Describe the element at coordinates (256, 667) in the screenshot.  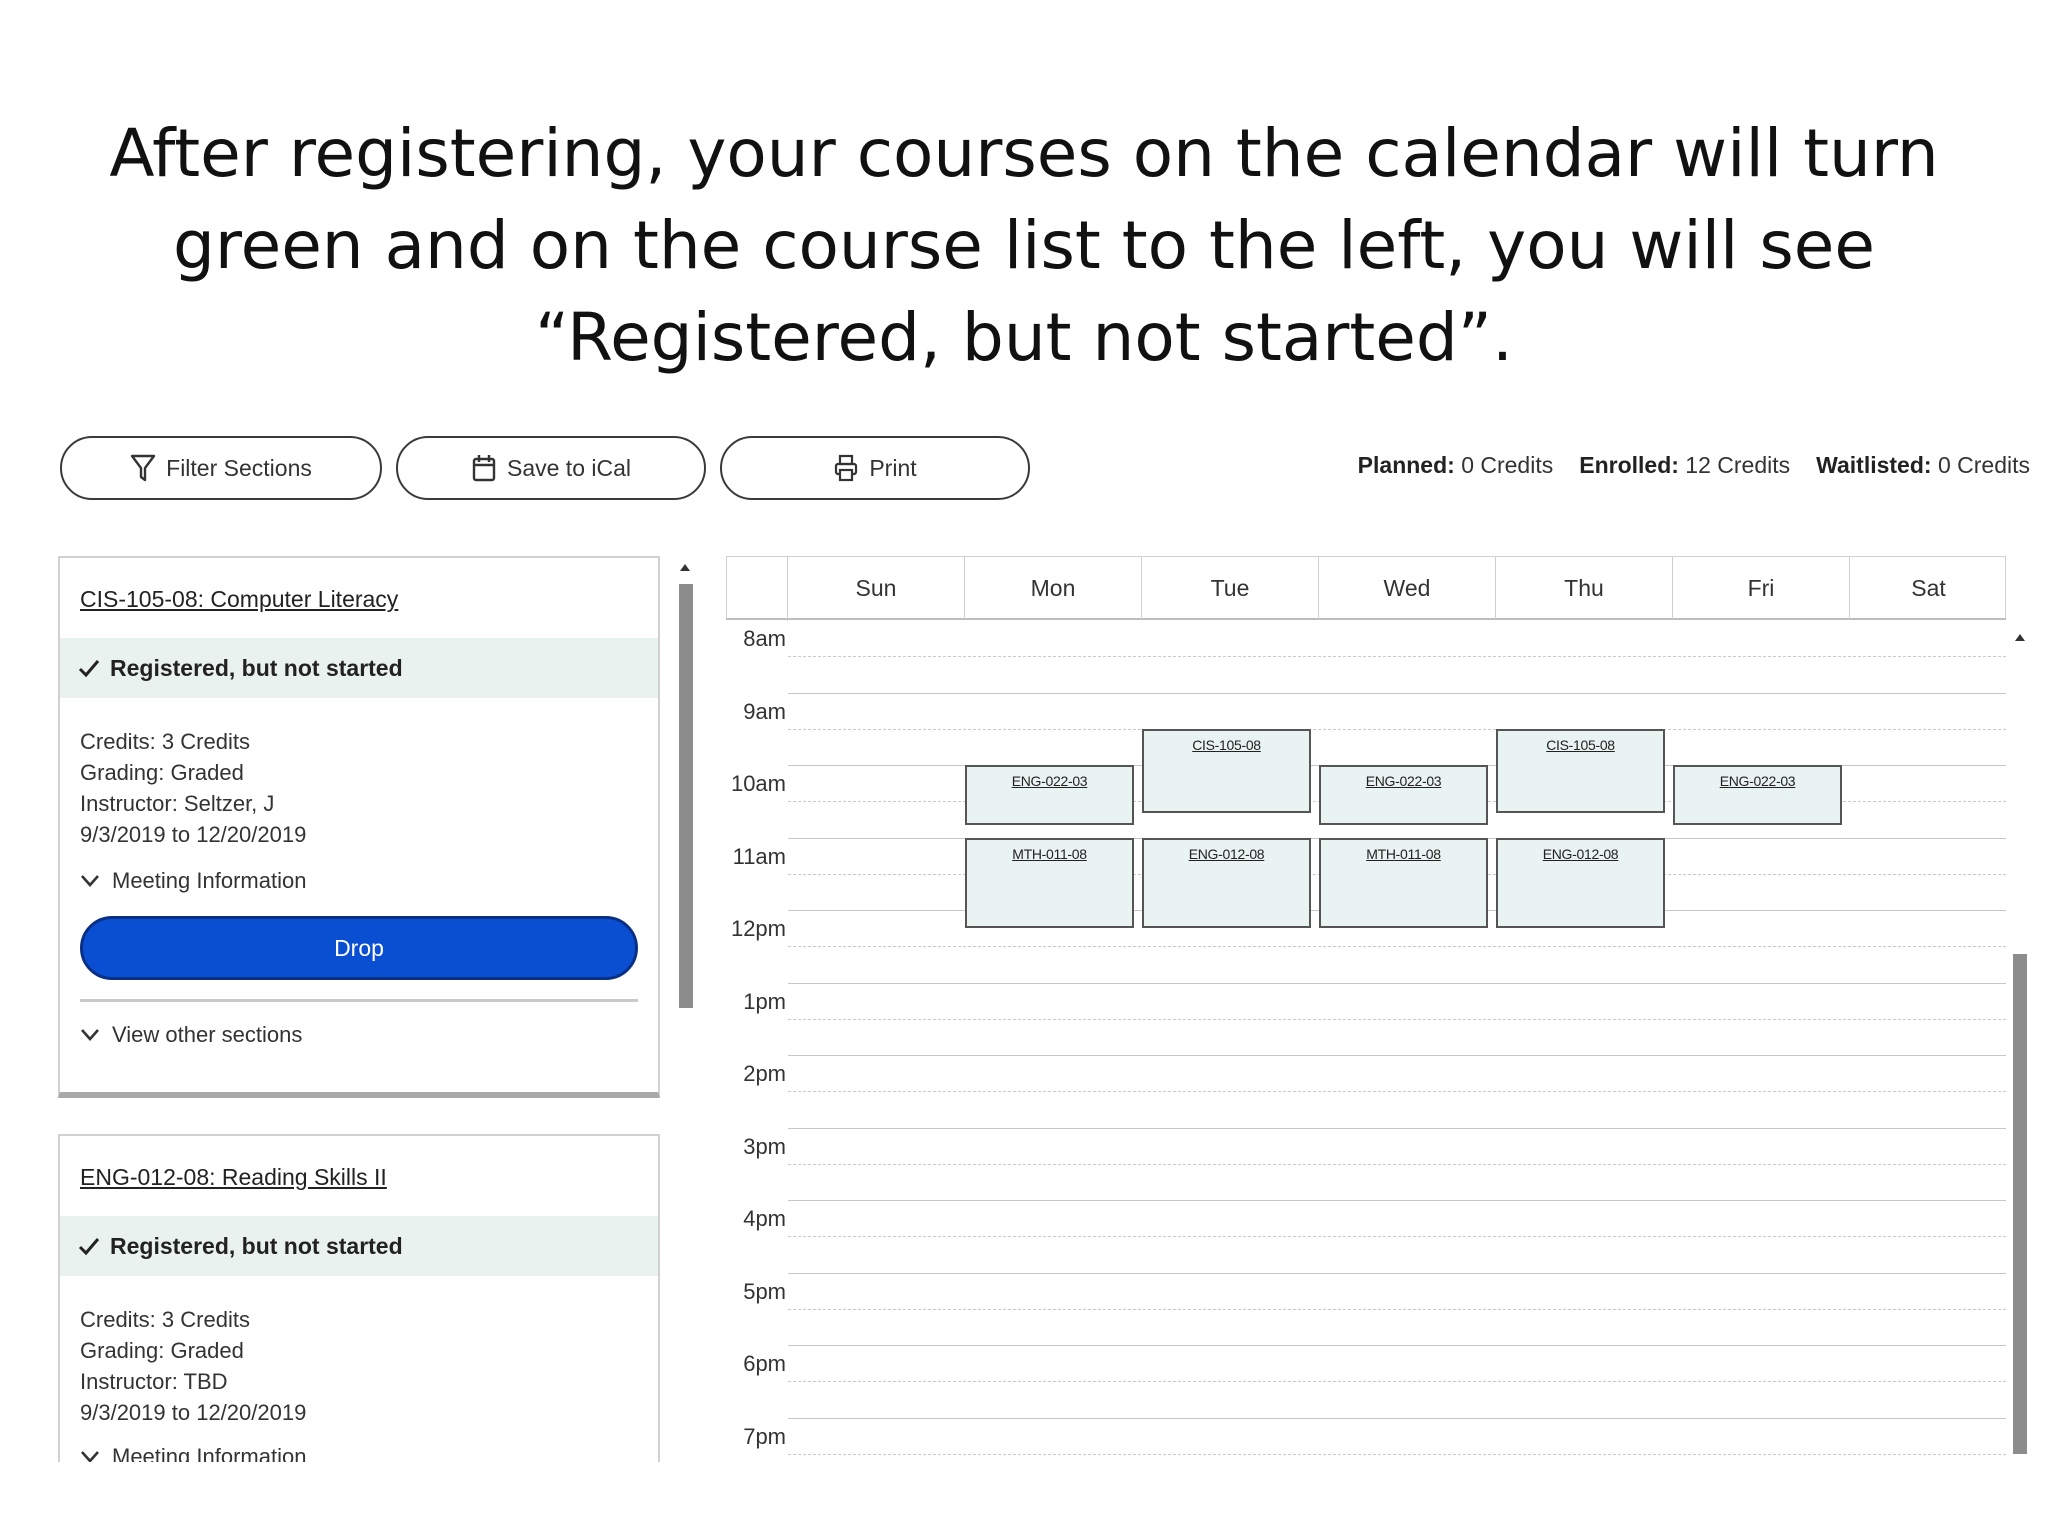
I see `status-text: Registered, but not started` at that location.